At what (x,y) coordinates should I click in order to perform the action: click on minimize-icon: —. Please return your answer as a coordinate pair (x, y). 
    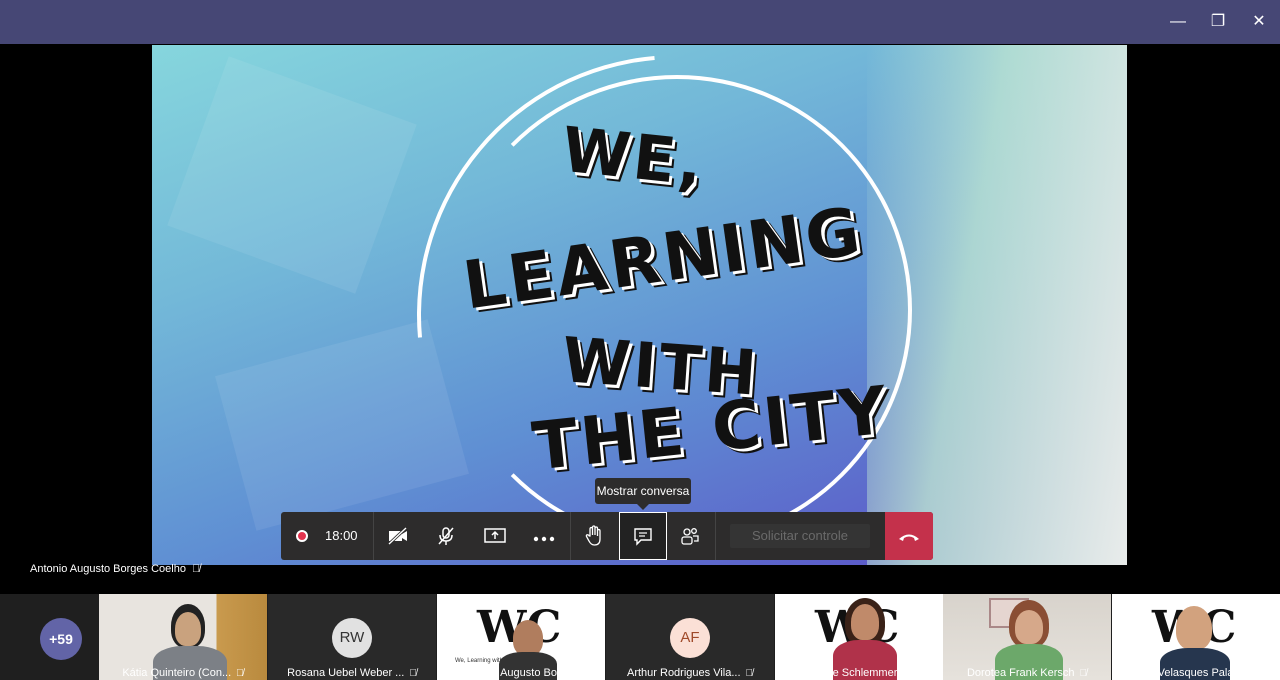
    Looking at the image, I should click on (1178, 22).